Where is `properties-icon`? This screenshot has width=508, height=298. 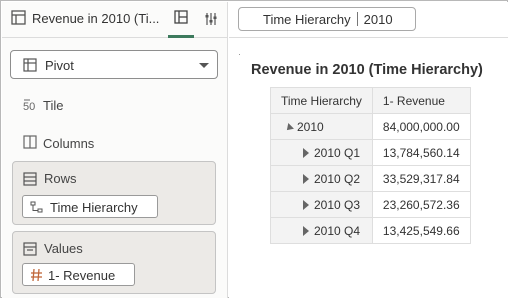 properties-icon is located at coordinates (211, 20).